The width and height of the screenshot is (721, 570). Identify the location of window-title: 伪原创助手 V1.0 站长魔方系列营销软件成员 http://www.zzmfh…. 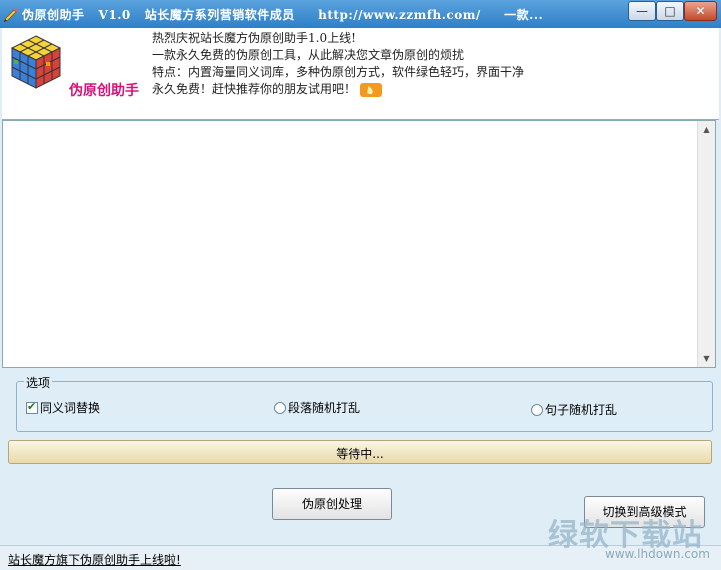
(283, 15).